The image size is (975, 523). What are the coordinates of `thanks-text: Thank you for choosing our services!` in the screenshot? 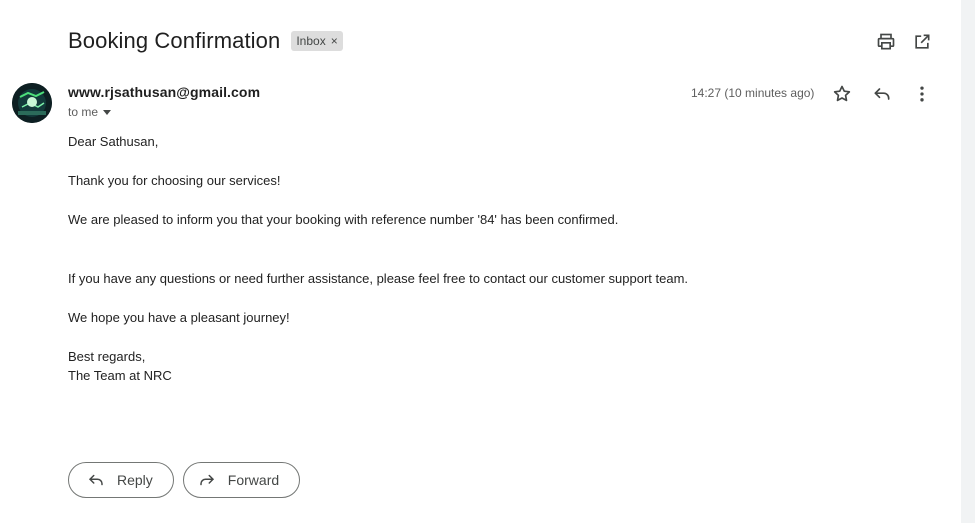 It's located at (174, 180).